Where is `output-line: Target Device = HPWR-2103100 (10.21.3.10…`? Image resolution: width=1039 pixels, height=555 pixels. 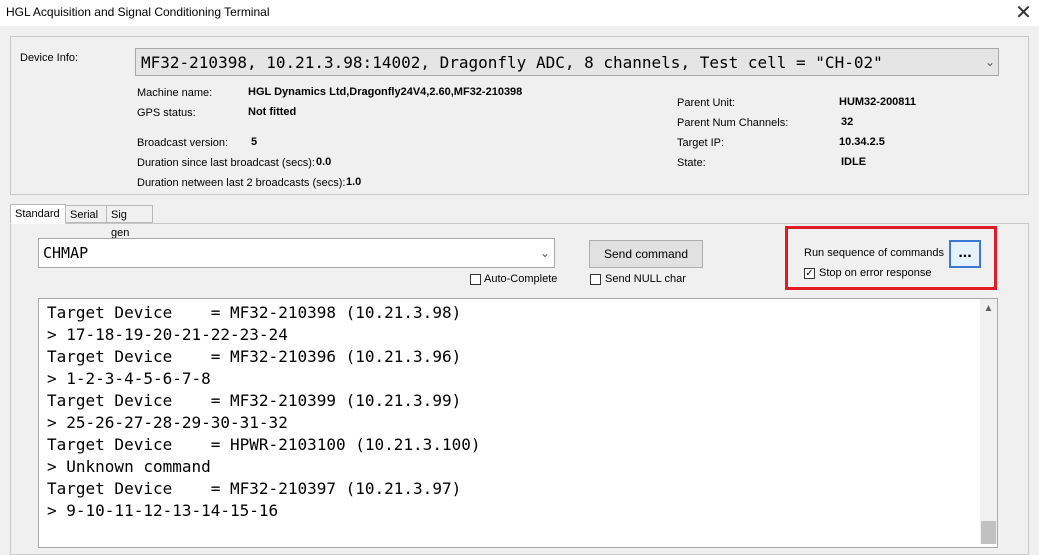
output-line: Target Device = HPWR-2103100 (10.21.3.10… is located at coordinates (264, 444).